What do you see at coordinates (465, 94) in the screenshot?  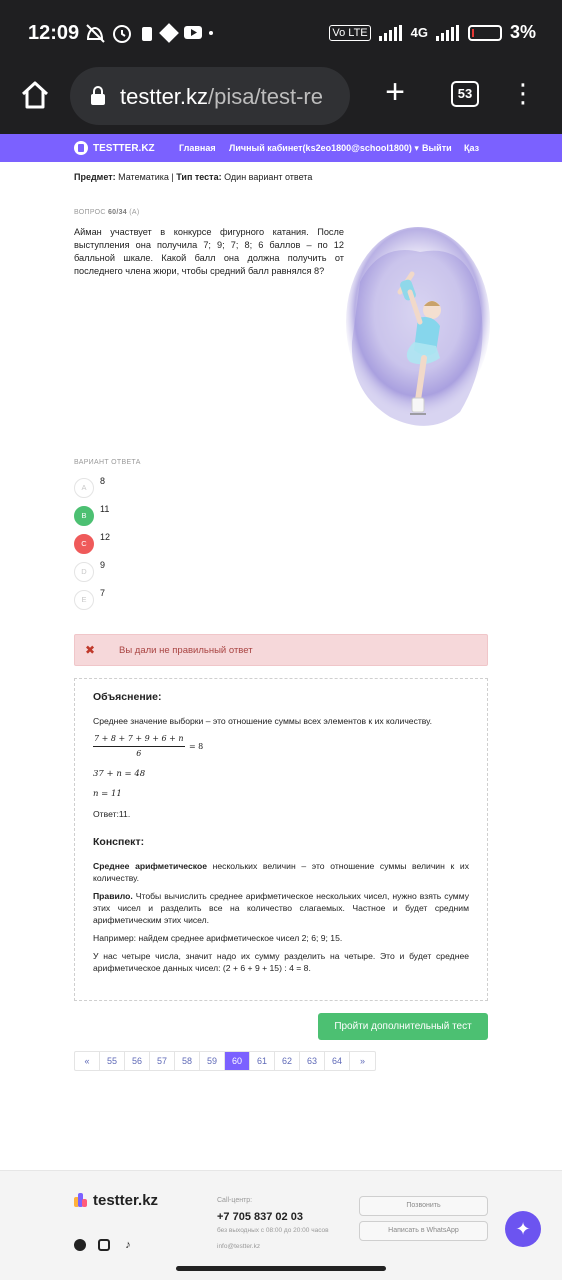 I see `tab-switcher-button: 53` at bounding box center [465, 94].